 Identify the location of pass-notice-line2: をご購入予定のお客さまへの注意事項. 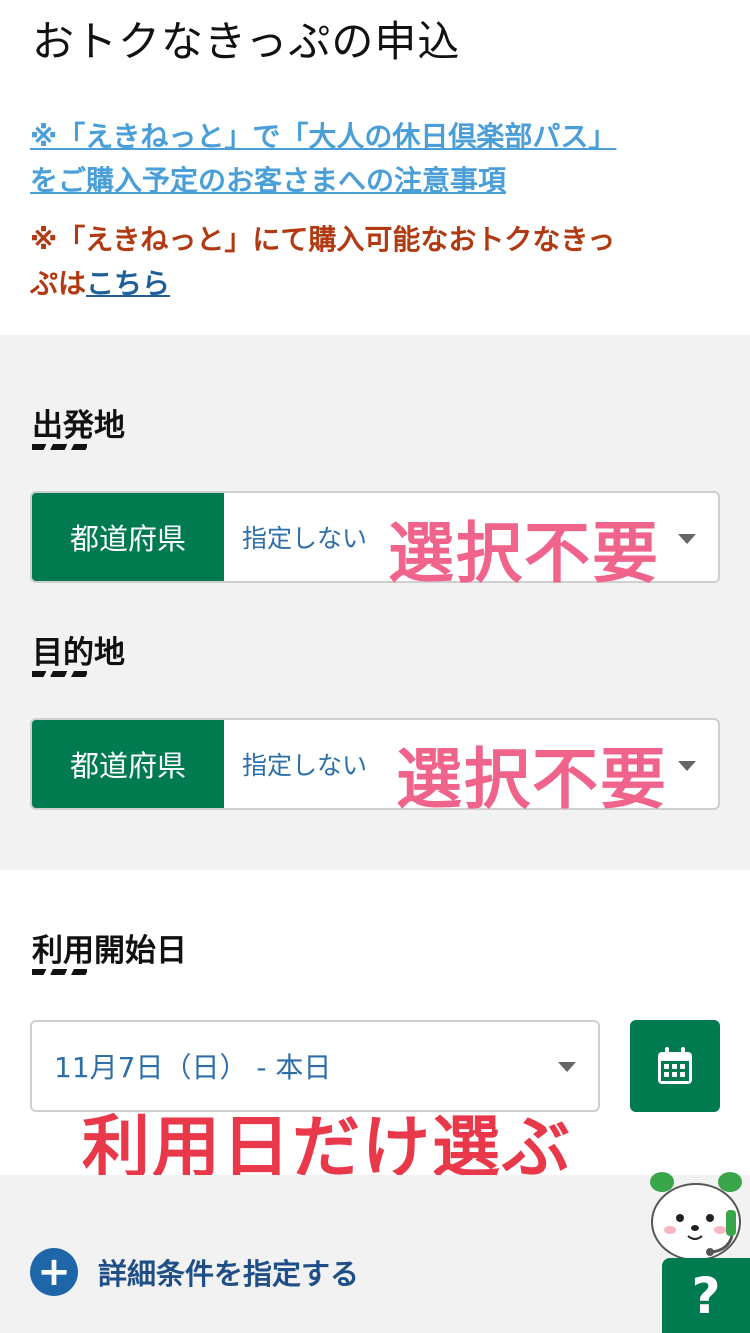
(268, 180).